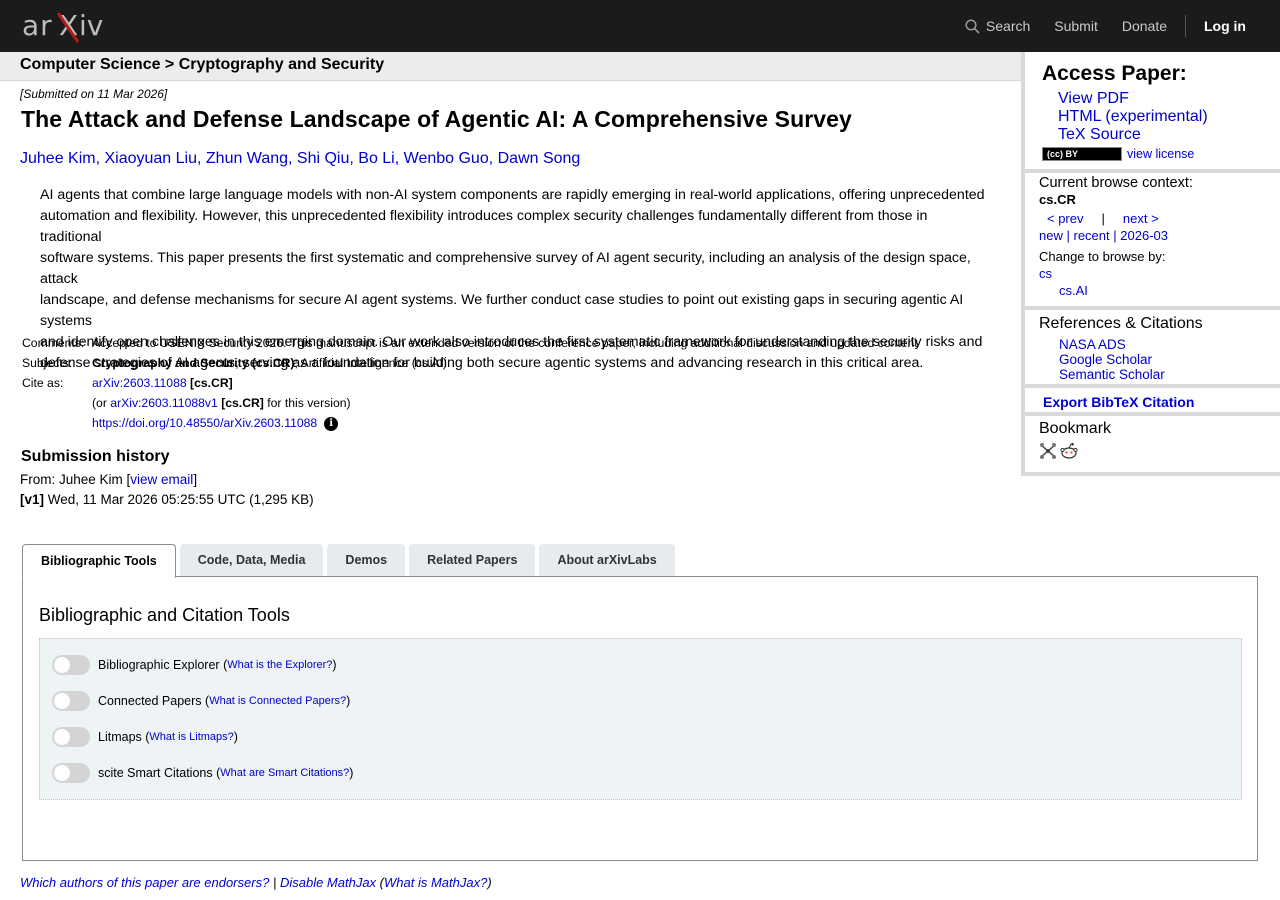 The width and height of the screenshot is (1280, 900). What do you see at coordinates (155, 773) in the screenshot?
I see `tool-label: scite Smart Citations` at bounding box center [155, 773].